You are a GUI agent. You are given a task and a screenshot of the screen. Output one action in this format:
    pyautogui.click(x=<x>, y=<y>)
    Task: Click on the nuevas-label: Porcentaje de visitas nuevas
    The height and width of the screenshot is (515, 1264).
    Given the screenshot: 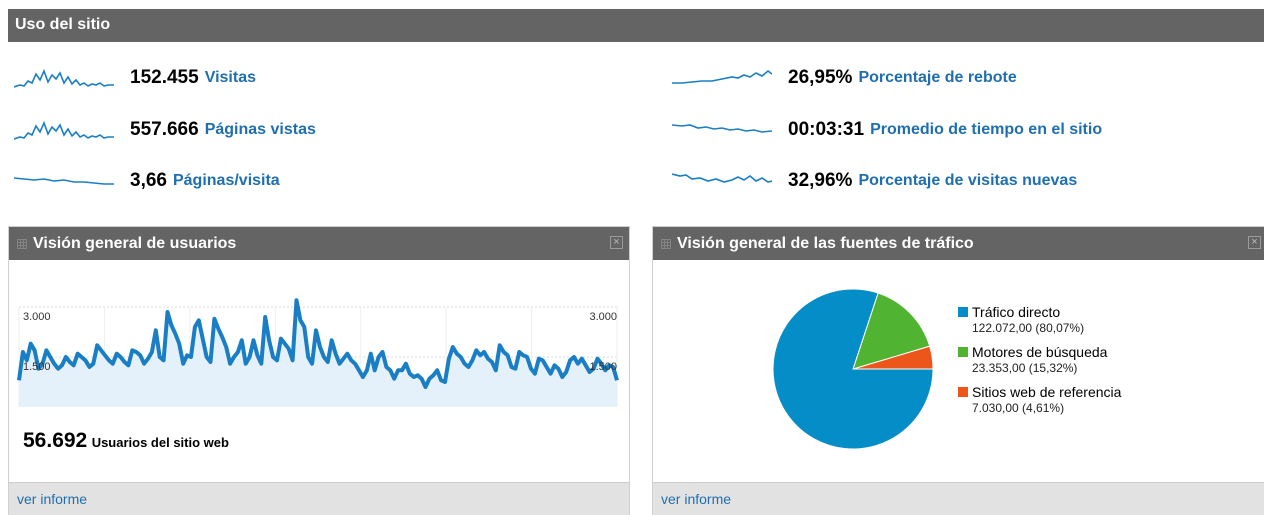 What is the action you would take?
    pyautogui.click(x=967, y=181)
    